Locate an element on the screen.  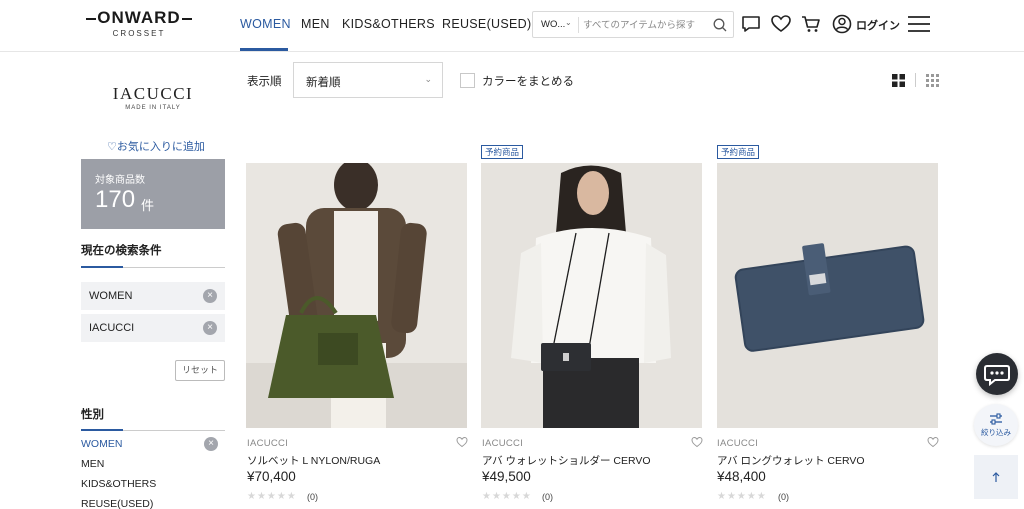
gender-option-men: MEN is located at coordinates (92, 464).